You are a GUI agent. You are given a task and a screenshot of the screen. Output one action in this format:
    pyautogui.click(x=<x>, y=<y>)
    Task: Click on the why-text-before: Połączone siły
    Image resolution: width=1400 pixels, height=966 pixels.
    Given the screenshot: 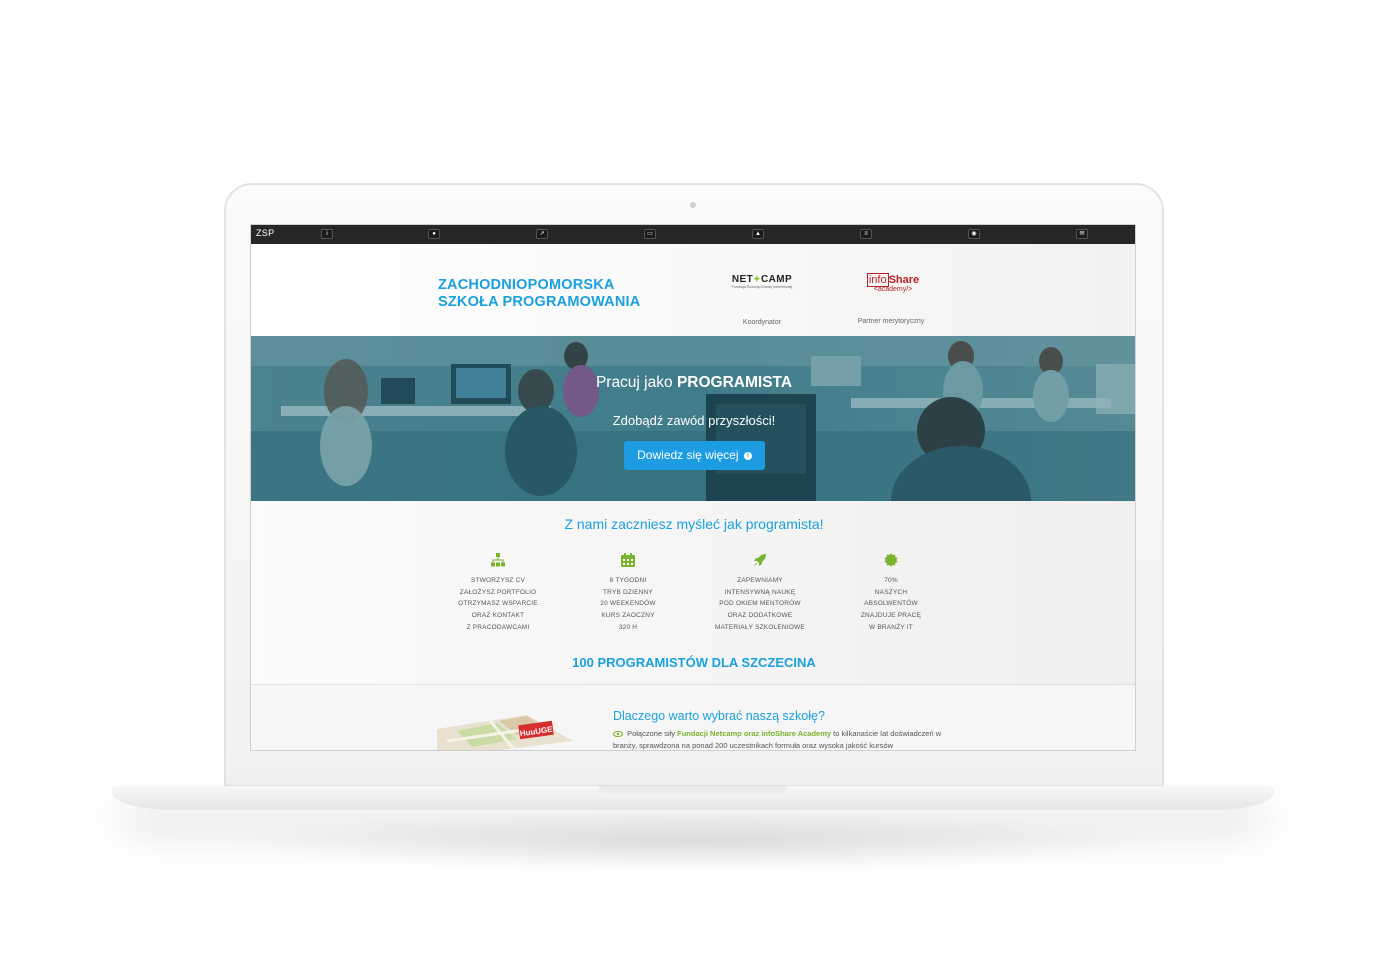 What is the action you would take?
    pyautogui.click(x=651, y=733)
    